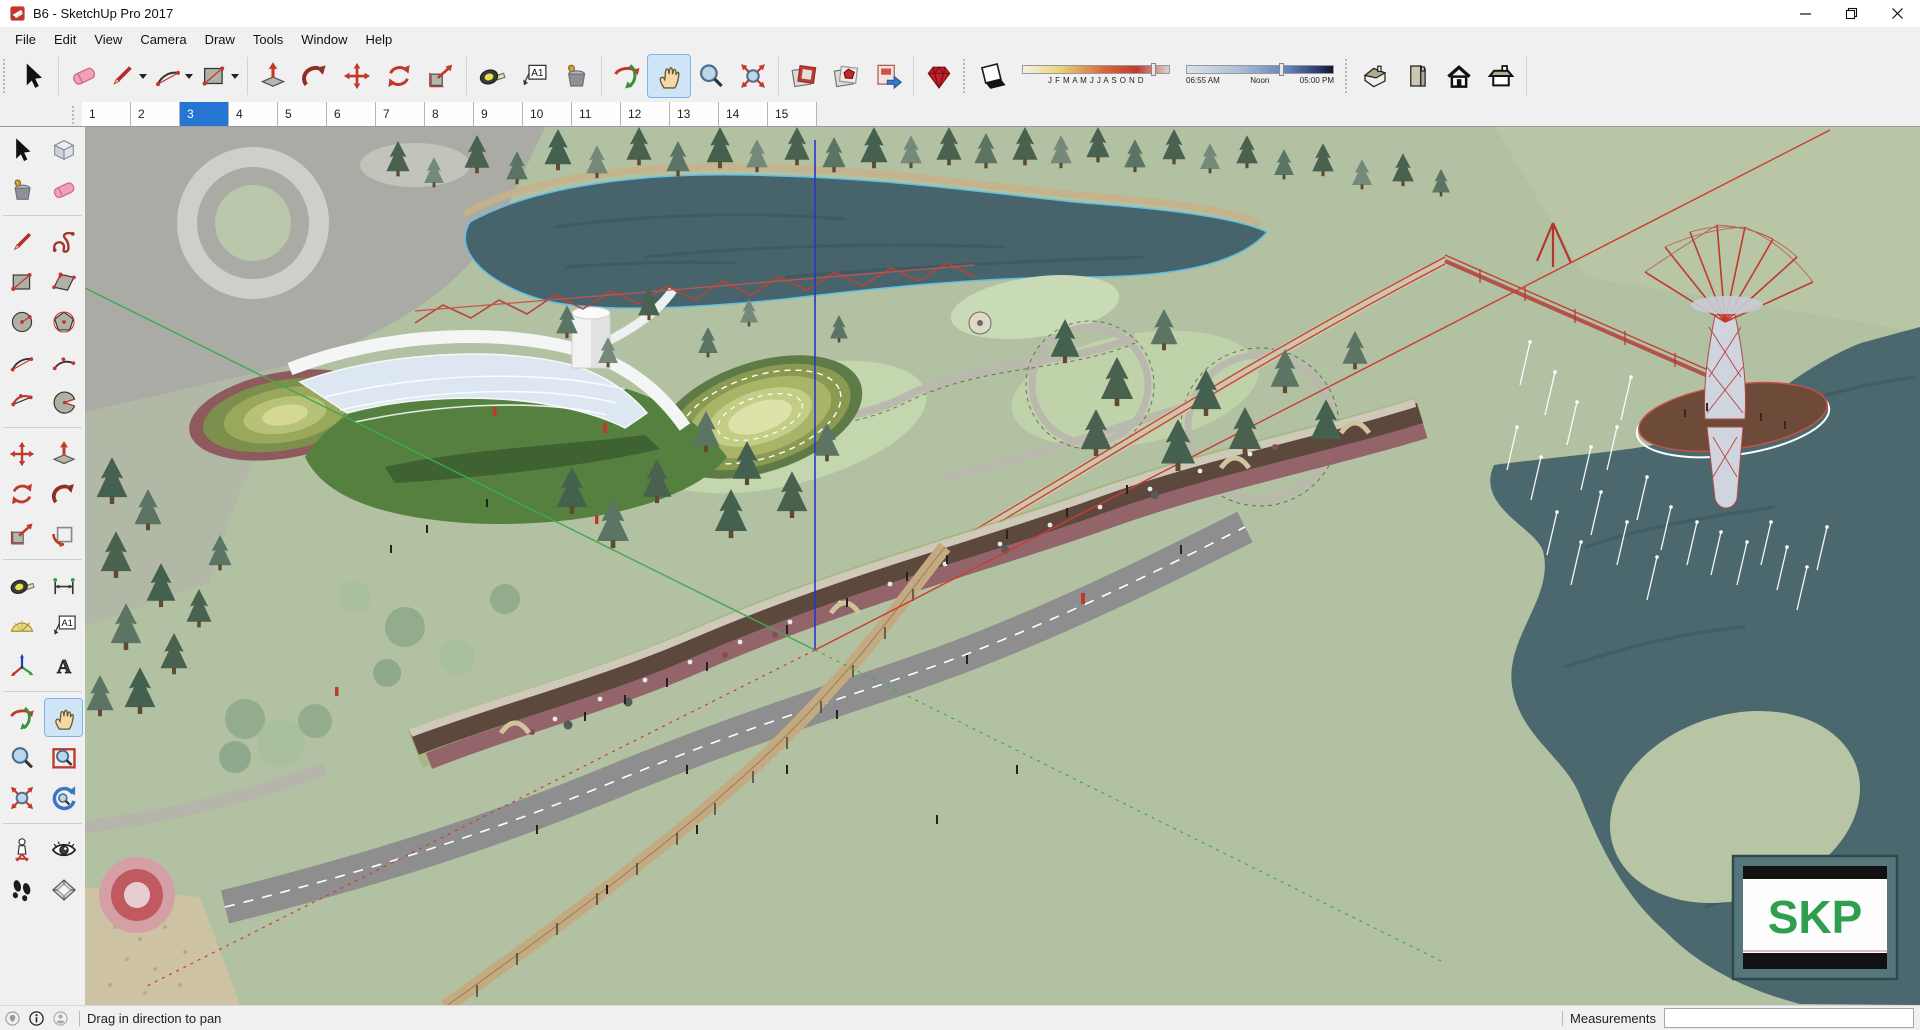 This screenshot has height=1030, width=1920. I want to click on protractor-tool, so click(21, 625).